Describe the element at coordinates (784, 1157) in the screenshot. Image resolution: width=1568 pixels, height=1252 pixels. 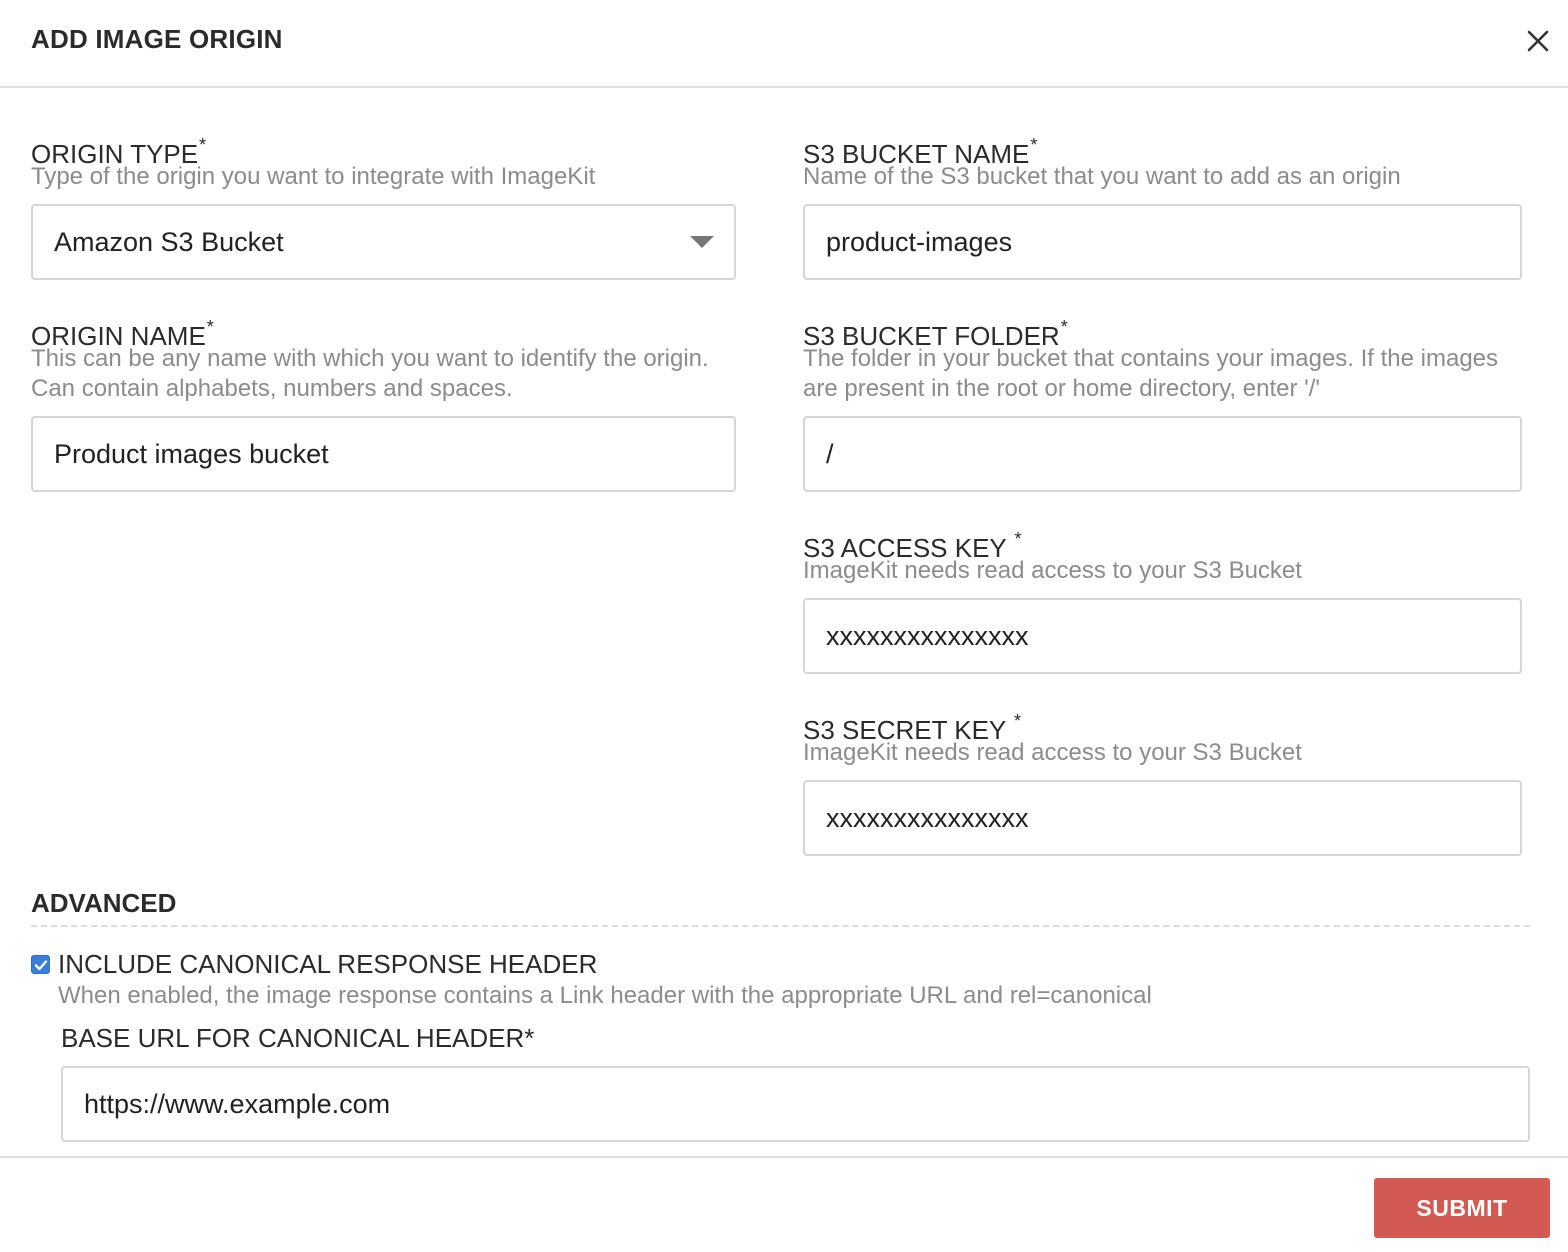
I see `footer-divider` at that location.